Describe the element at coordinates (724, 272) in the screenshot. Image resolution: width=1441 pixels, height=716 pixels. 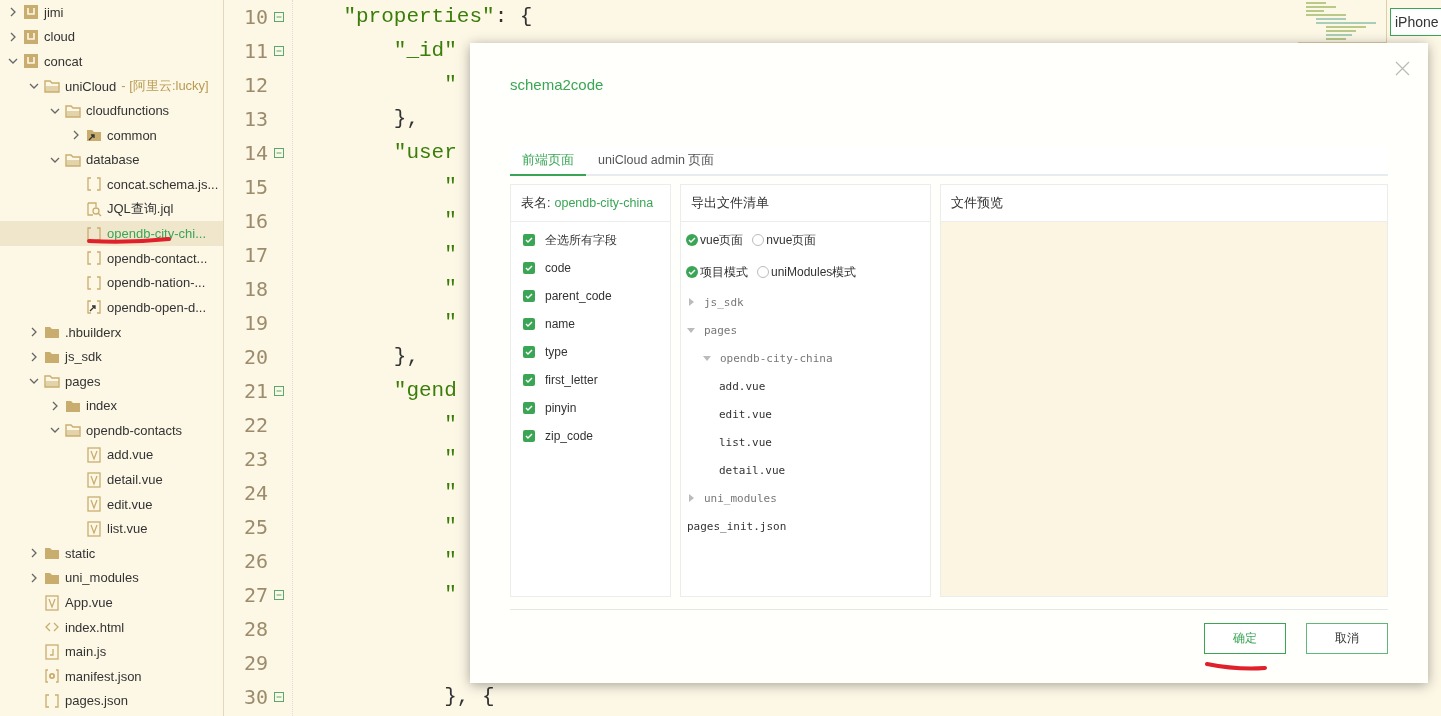
I see `option-label: 项目模式` at that location.